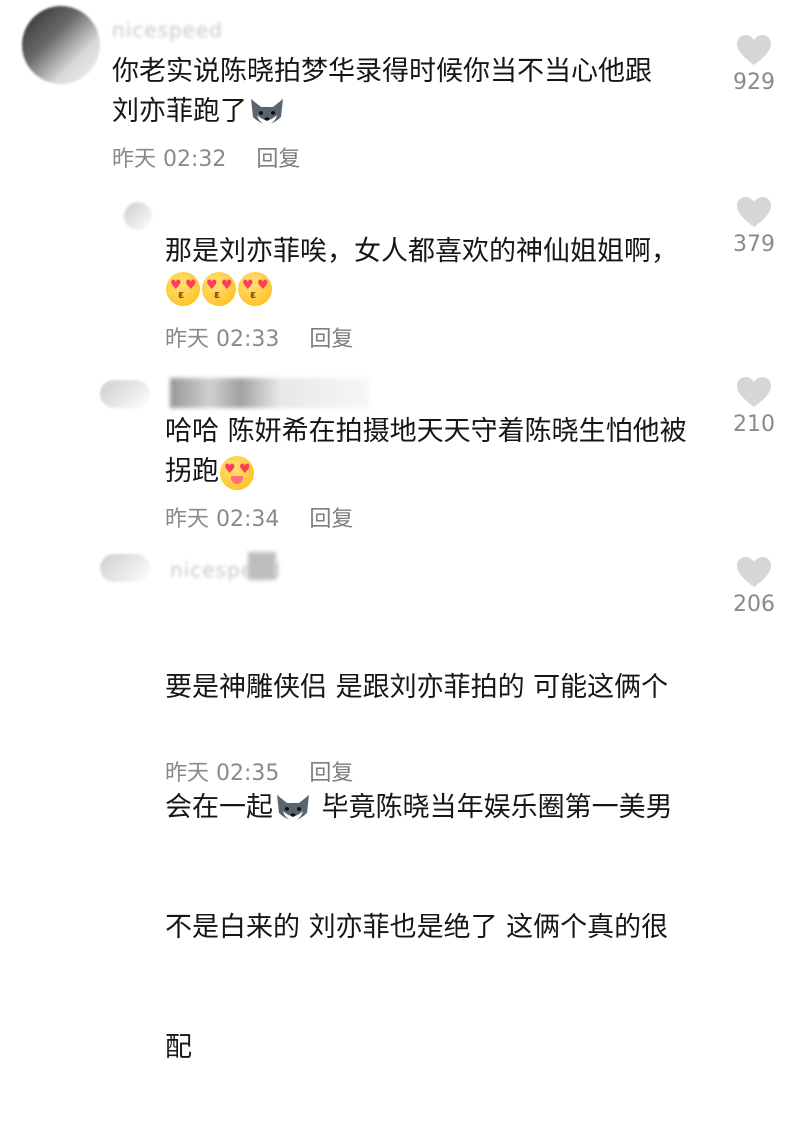  What do you see at coordinates (754, 244) in the screenshot?
I see `like-count: 379` at bounding box center [754, 244].